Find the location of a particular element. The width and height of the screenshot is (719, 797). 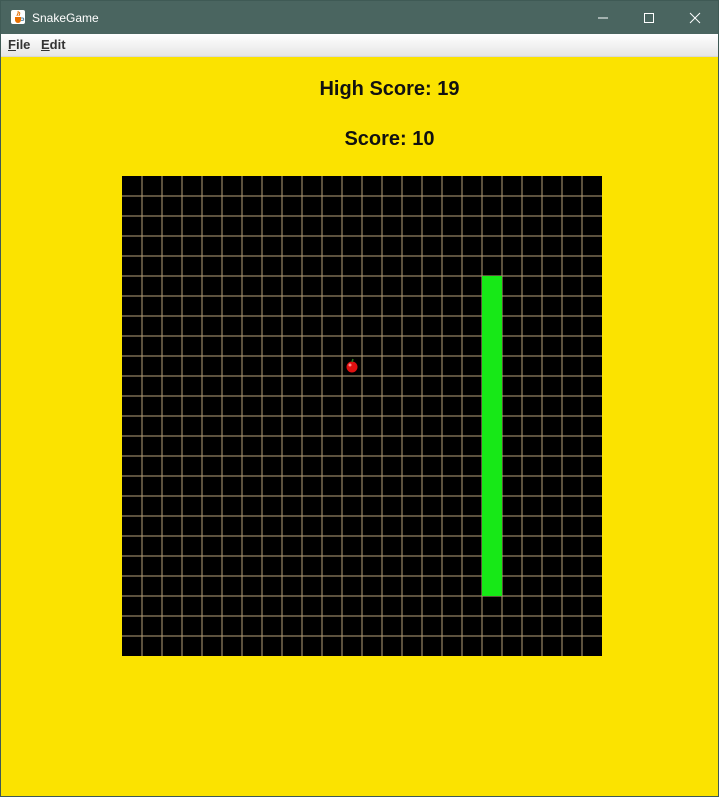

maximize-button is located at coordinates (649, 17).